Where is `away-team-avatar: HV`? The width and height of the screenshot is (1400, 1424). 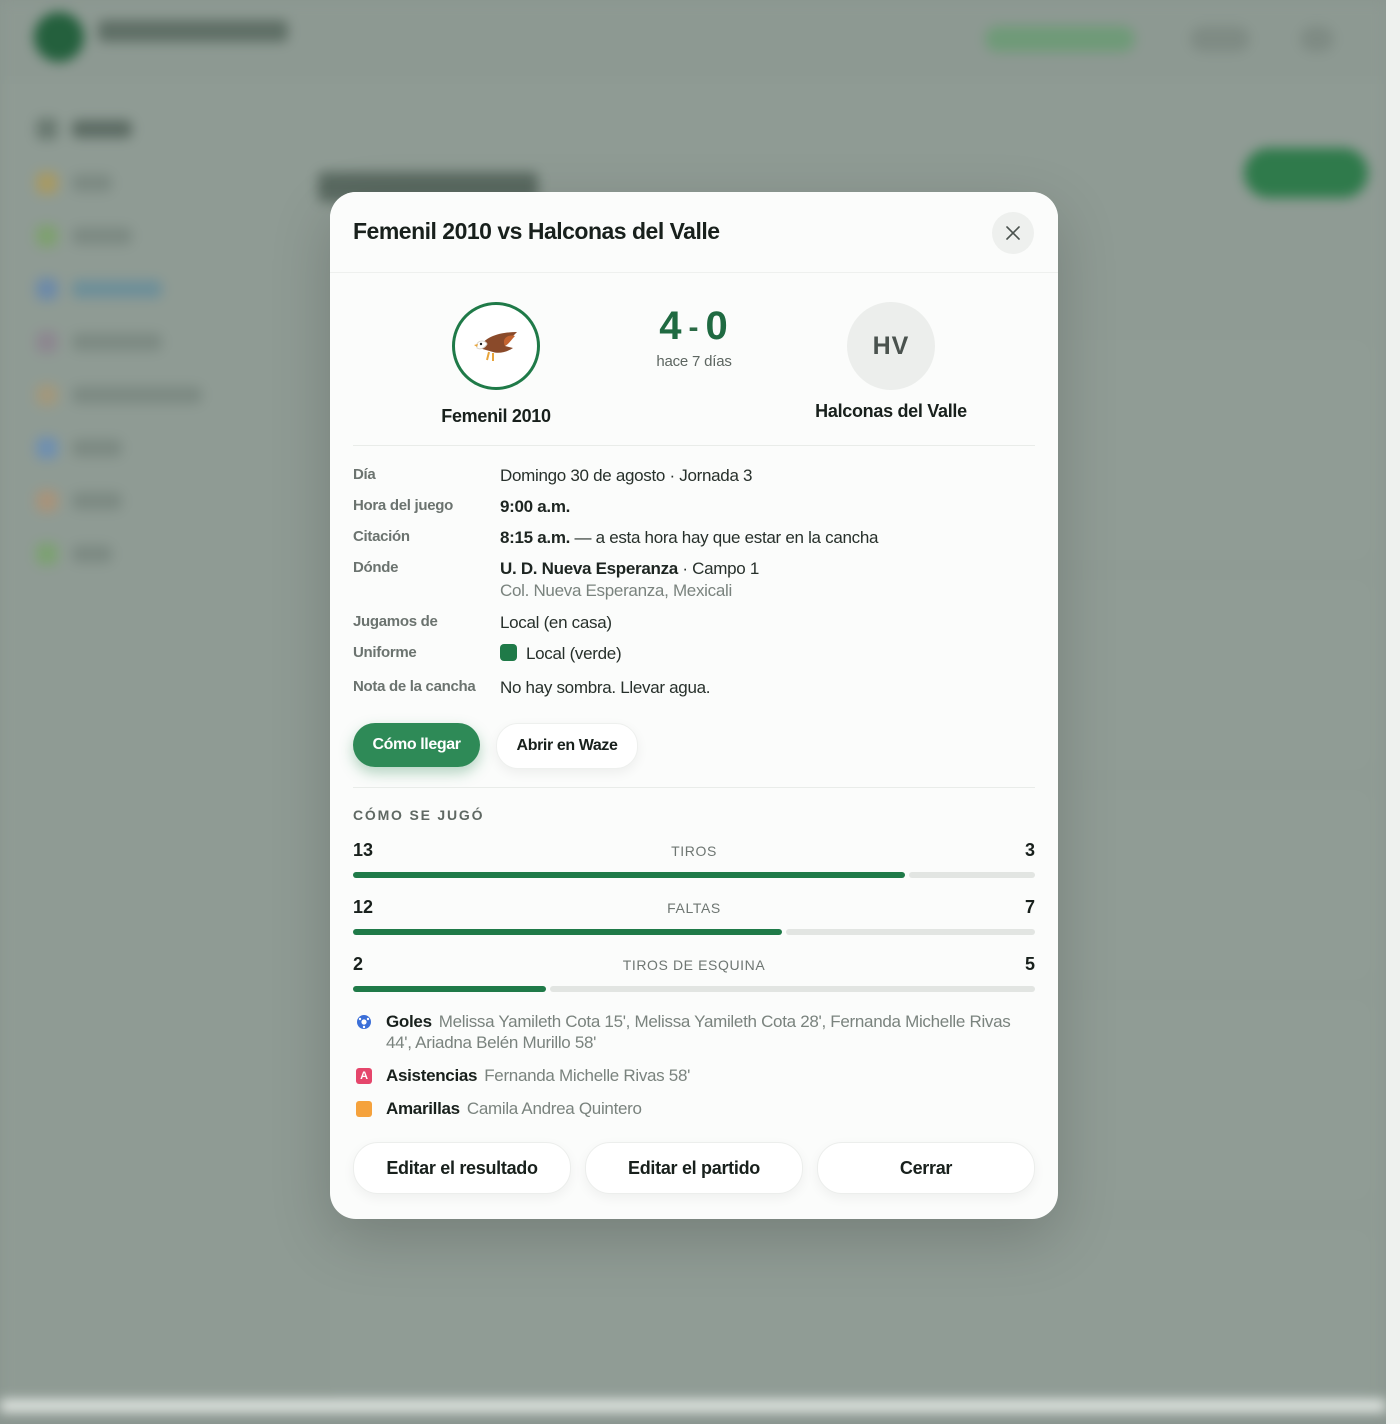
away-team-avatar: HV is located at coordinates (891, 346).